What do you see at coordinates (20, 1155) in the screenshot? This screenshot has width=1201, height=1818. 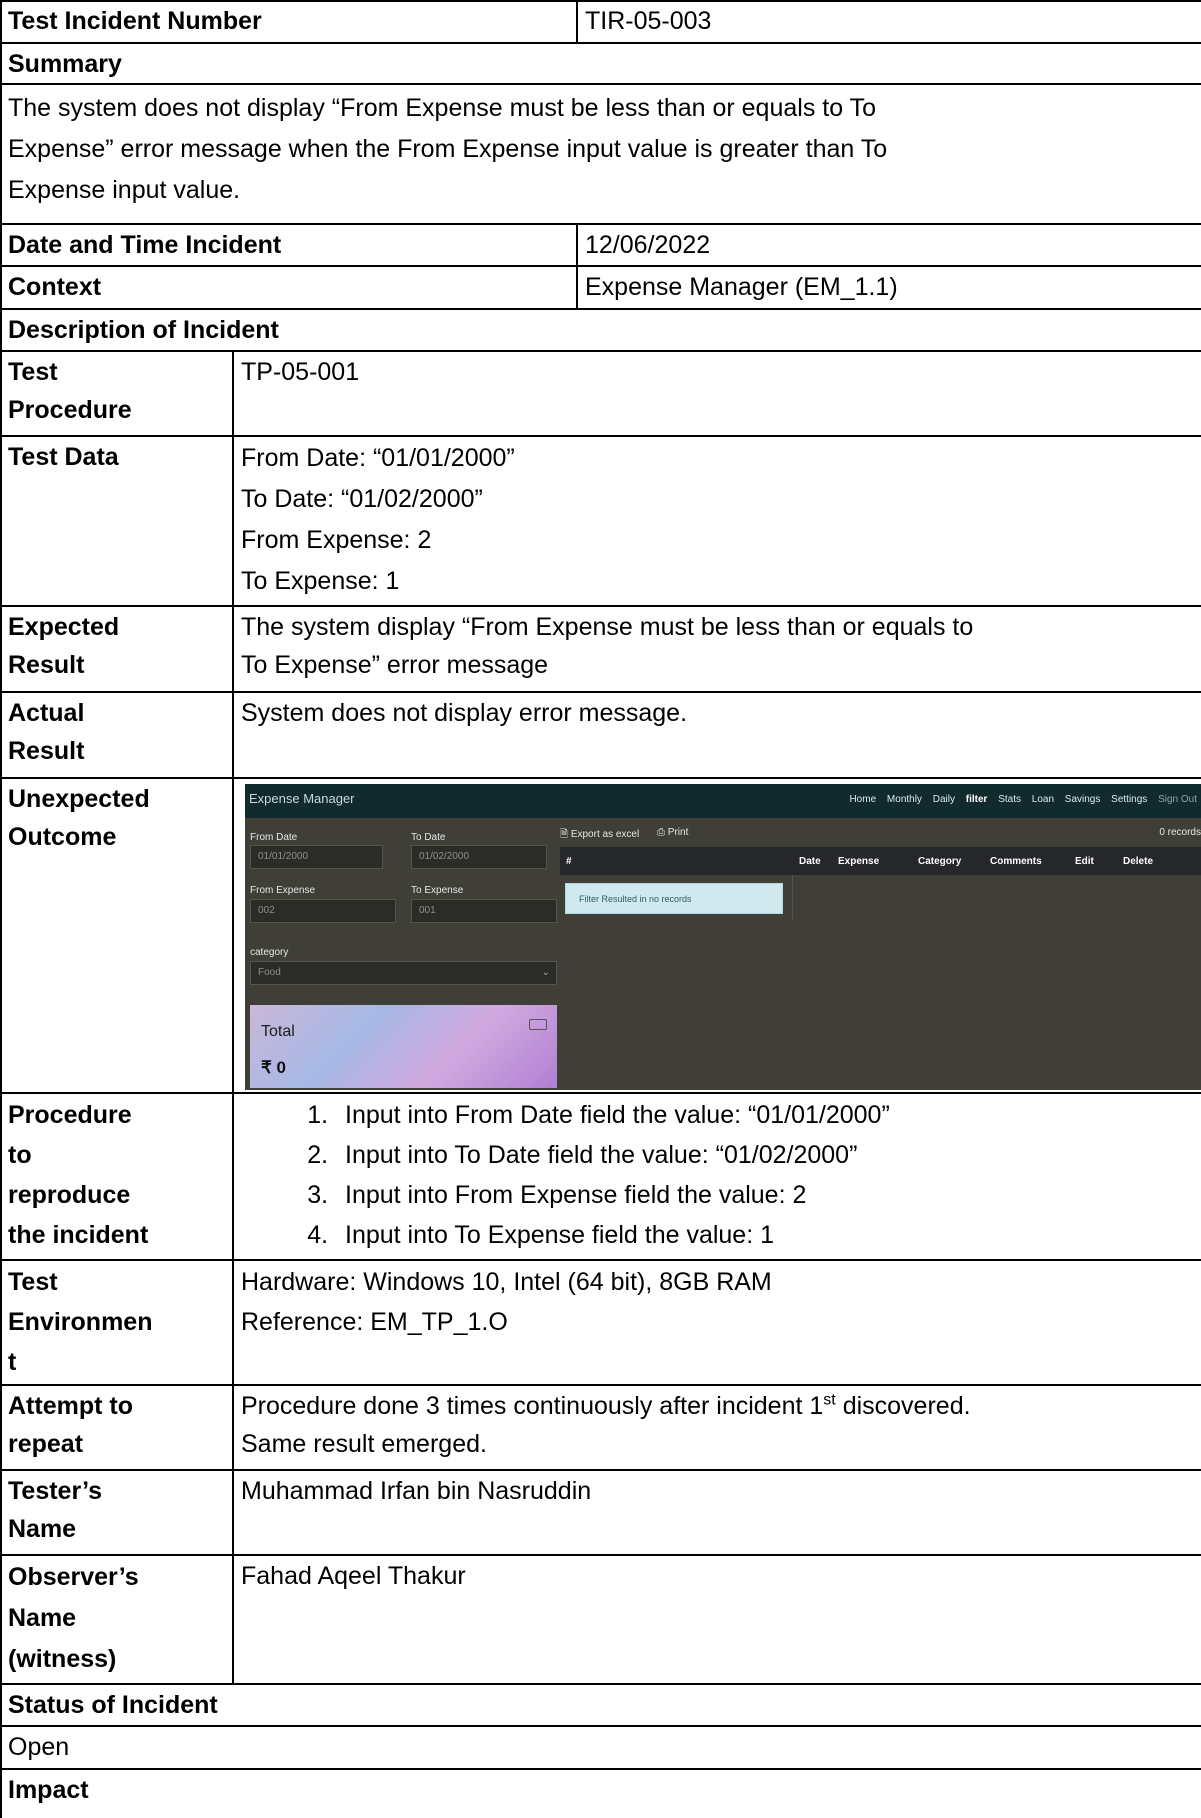 I see `label-line: to` at bounding box center [20, 1155].